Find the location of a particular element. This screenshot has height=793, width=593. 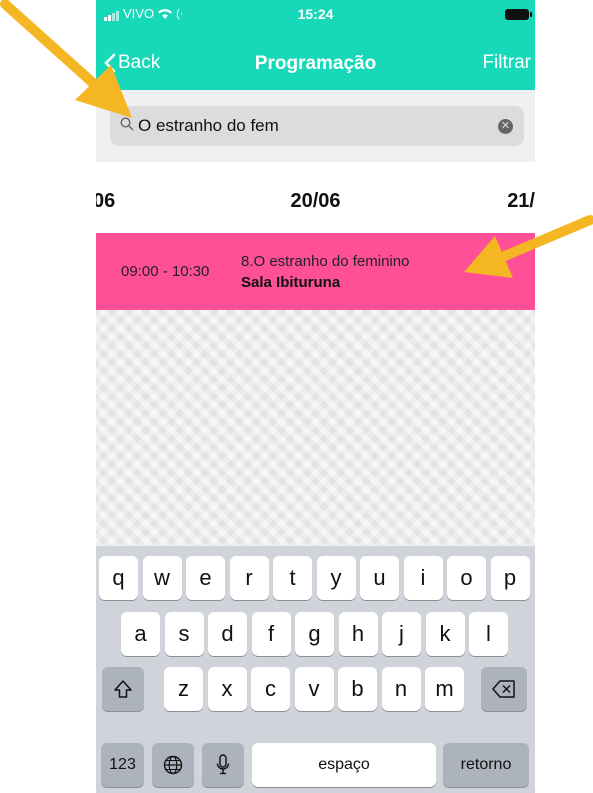

key-i: i is located at coordinates (423, 578).